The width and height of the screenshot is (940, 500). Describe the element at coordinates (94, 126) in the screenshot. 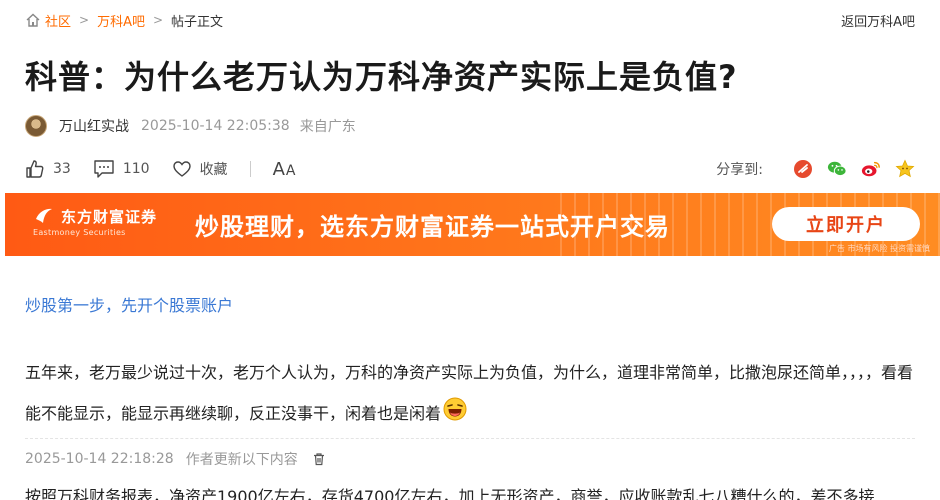

I see `author-name: 万山红实战` at that location.